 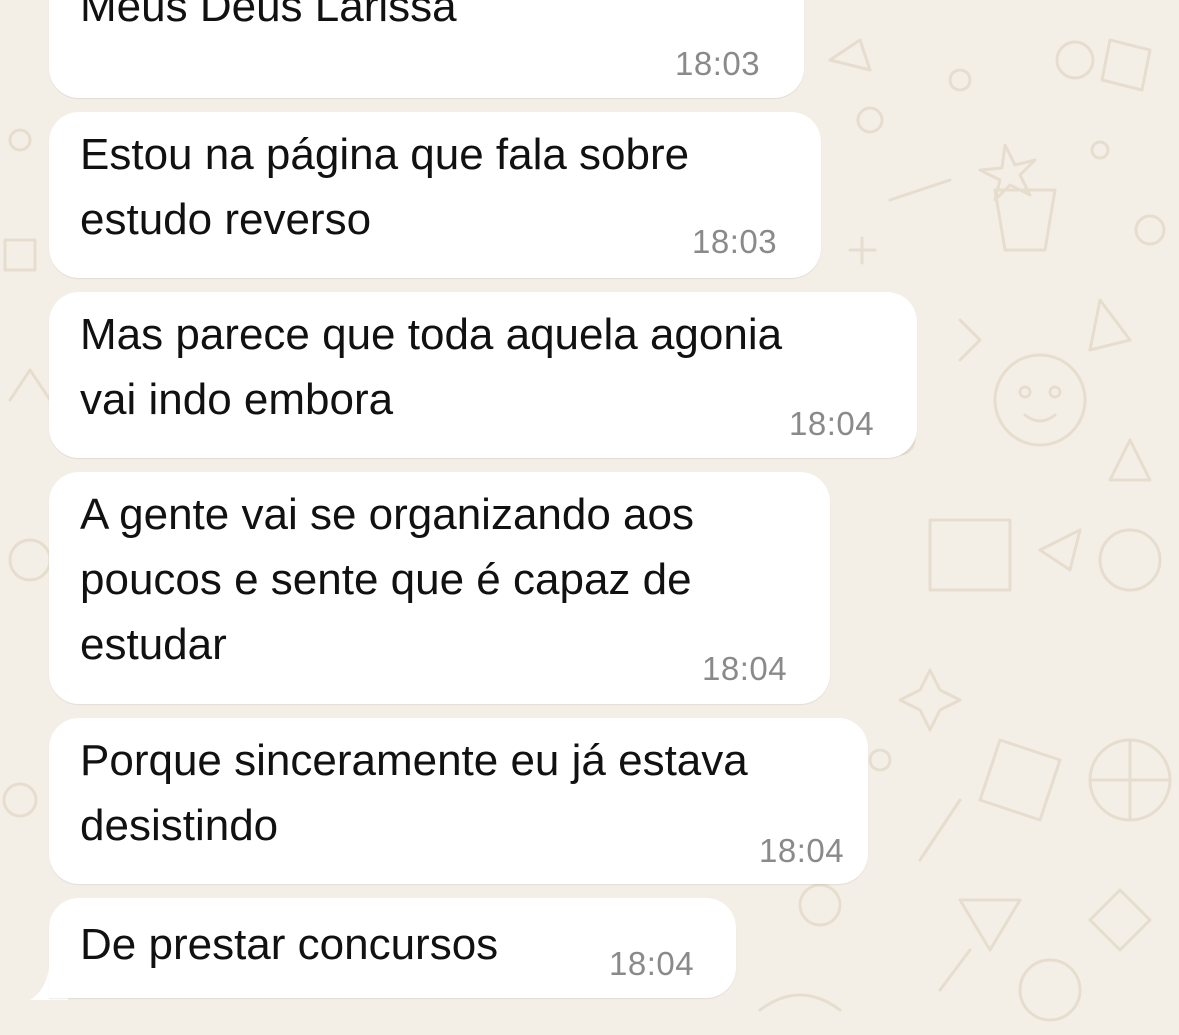 What do you see at coordinates (268, 15) in the screenshot?
I see `message-text: Meus Deus Larissa` at bounding box center [268, 15].